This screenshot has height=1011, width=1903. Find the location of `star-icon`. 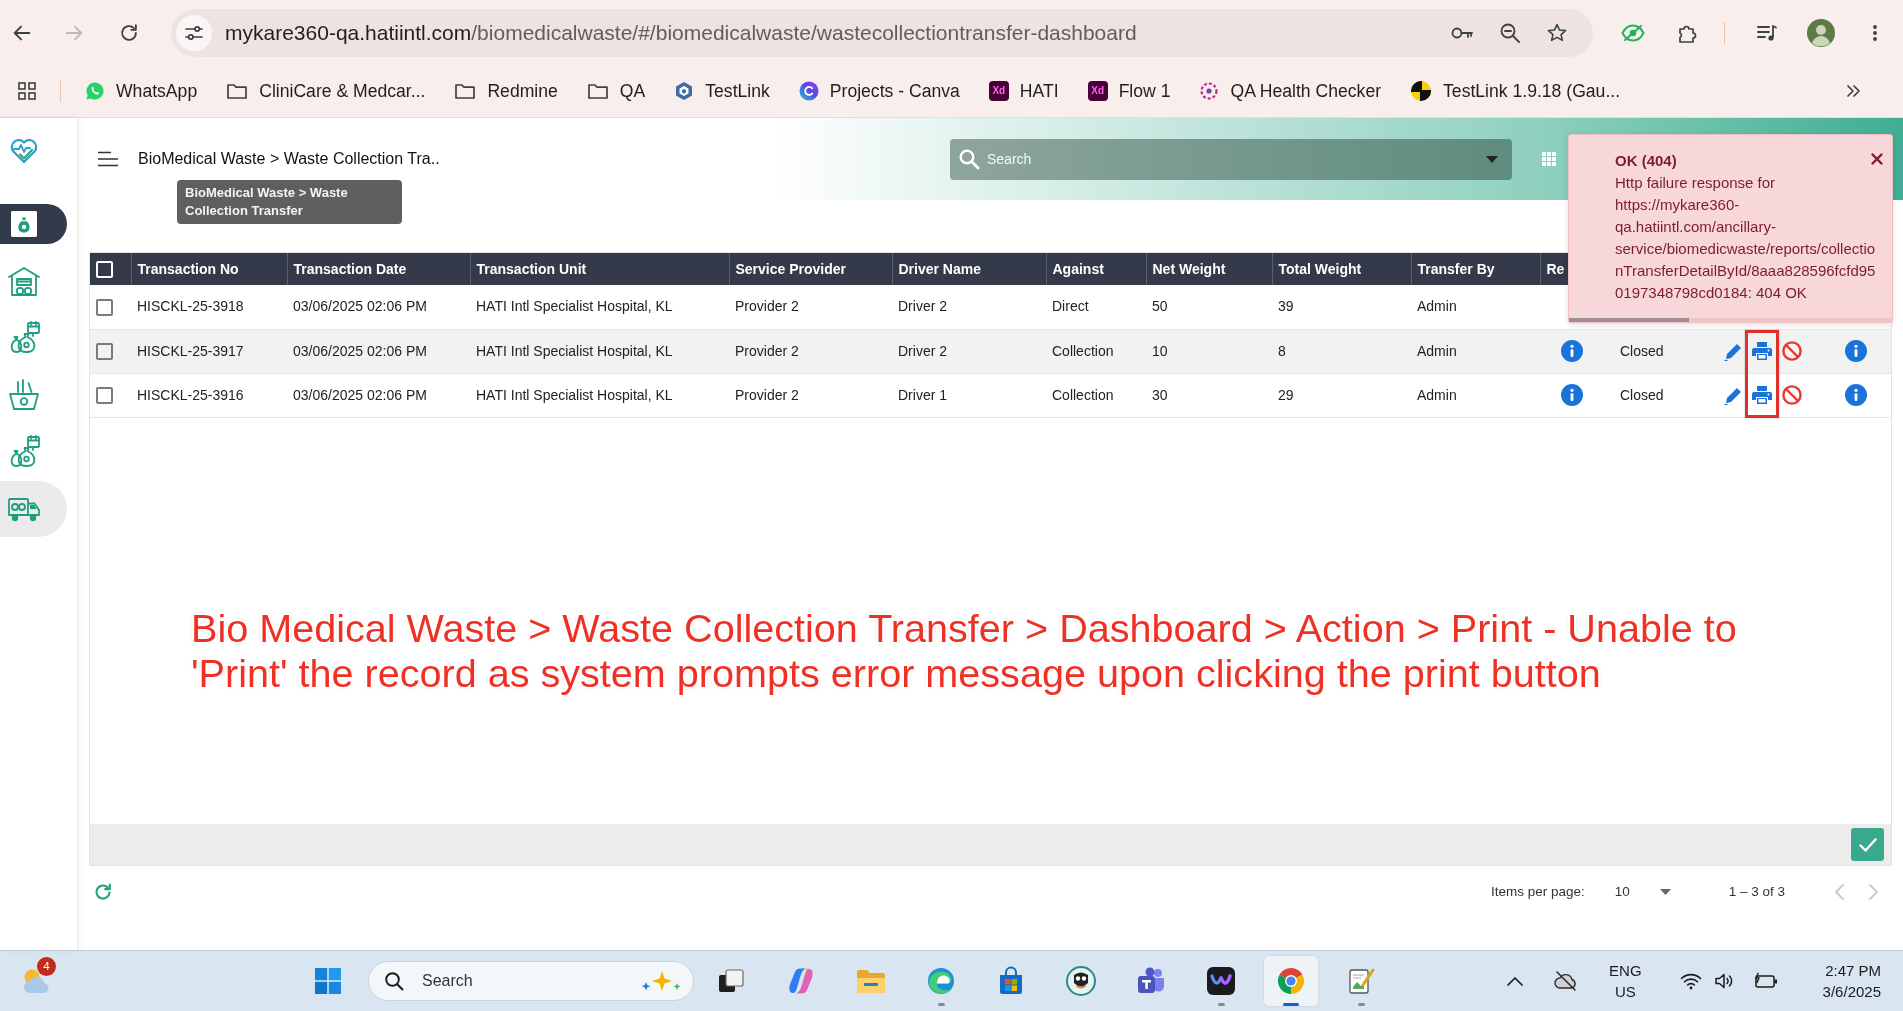

star-icon is located at coordinates (1557, 32).